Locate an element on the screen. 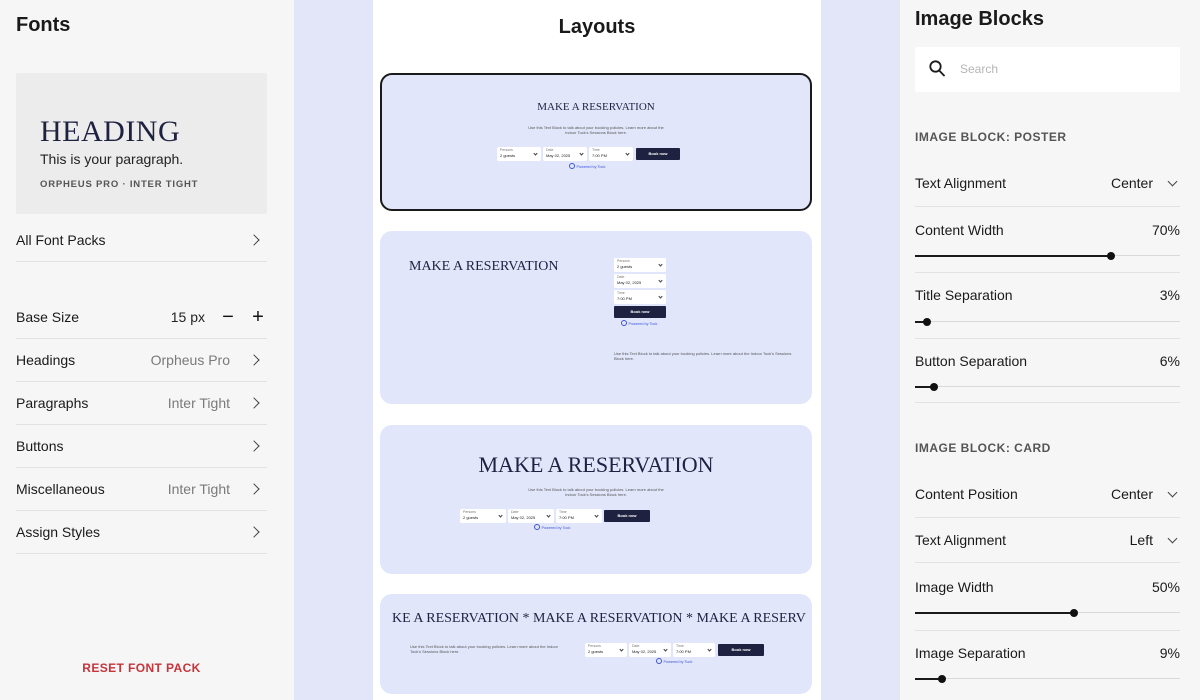  content-width-slider is located at coordinates (1047, 256).